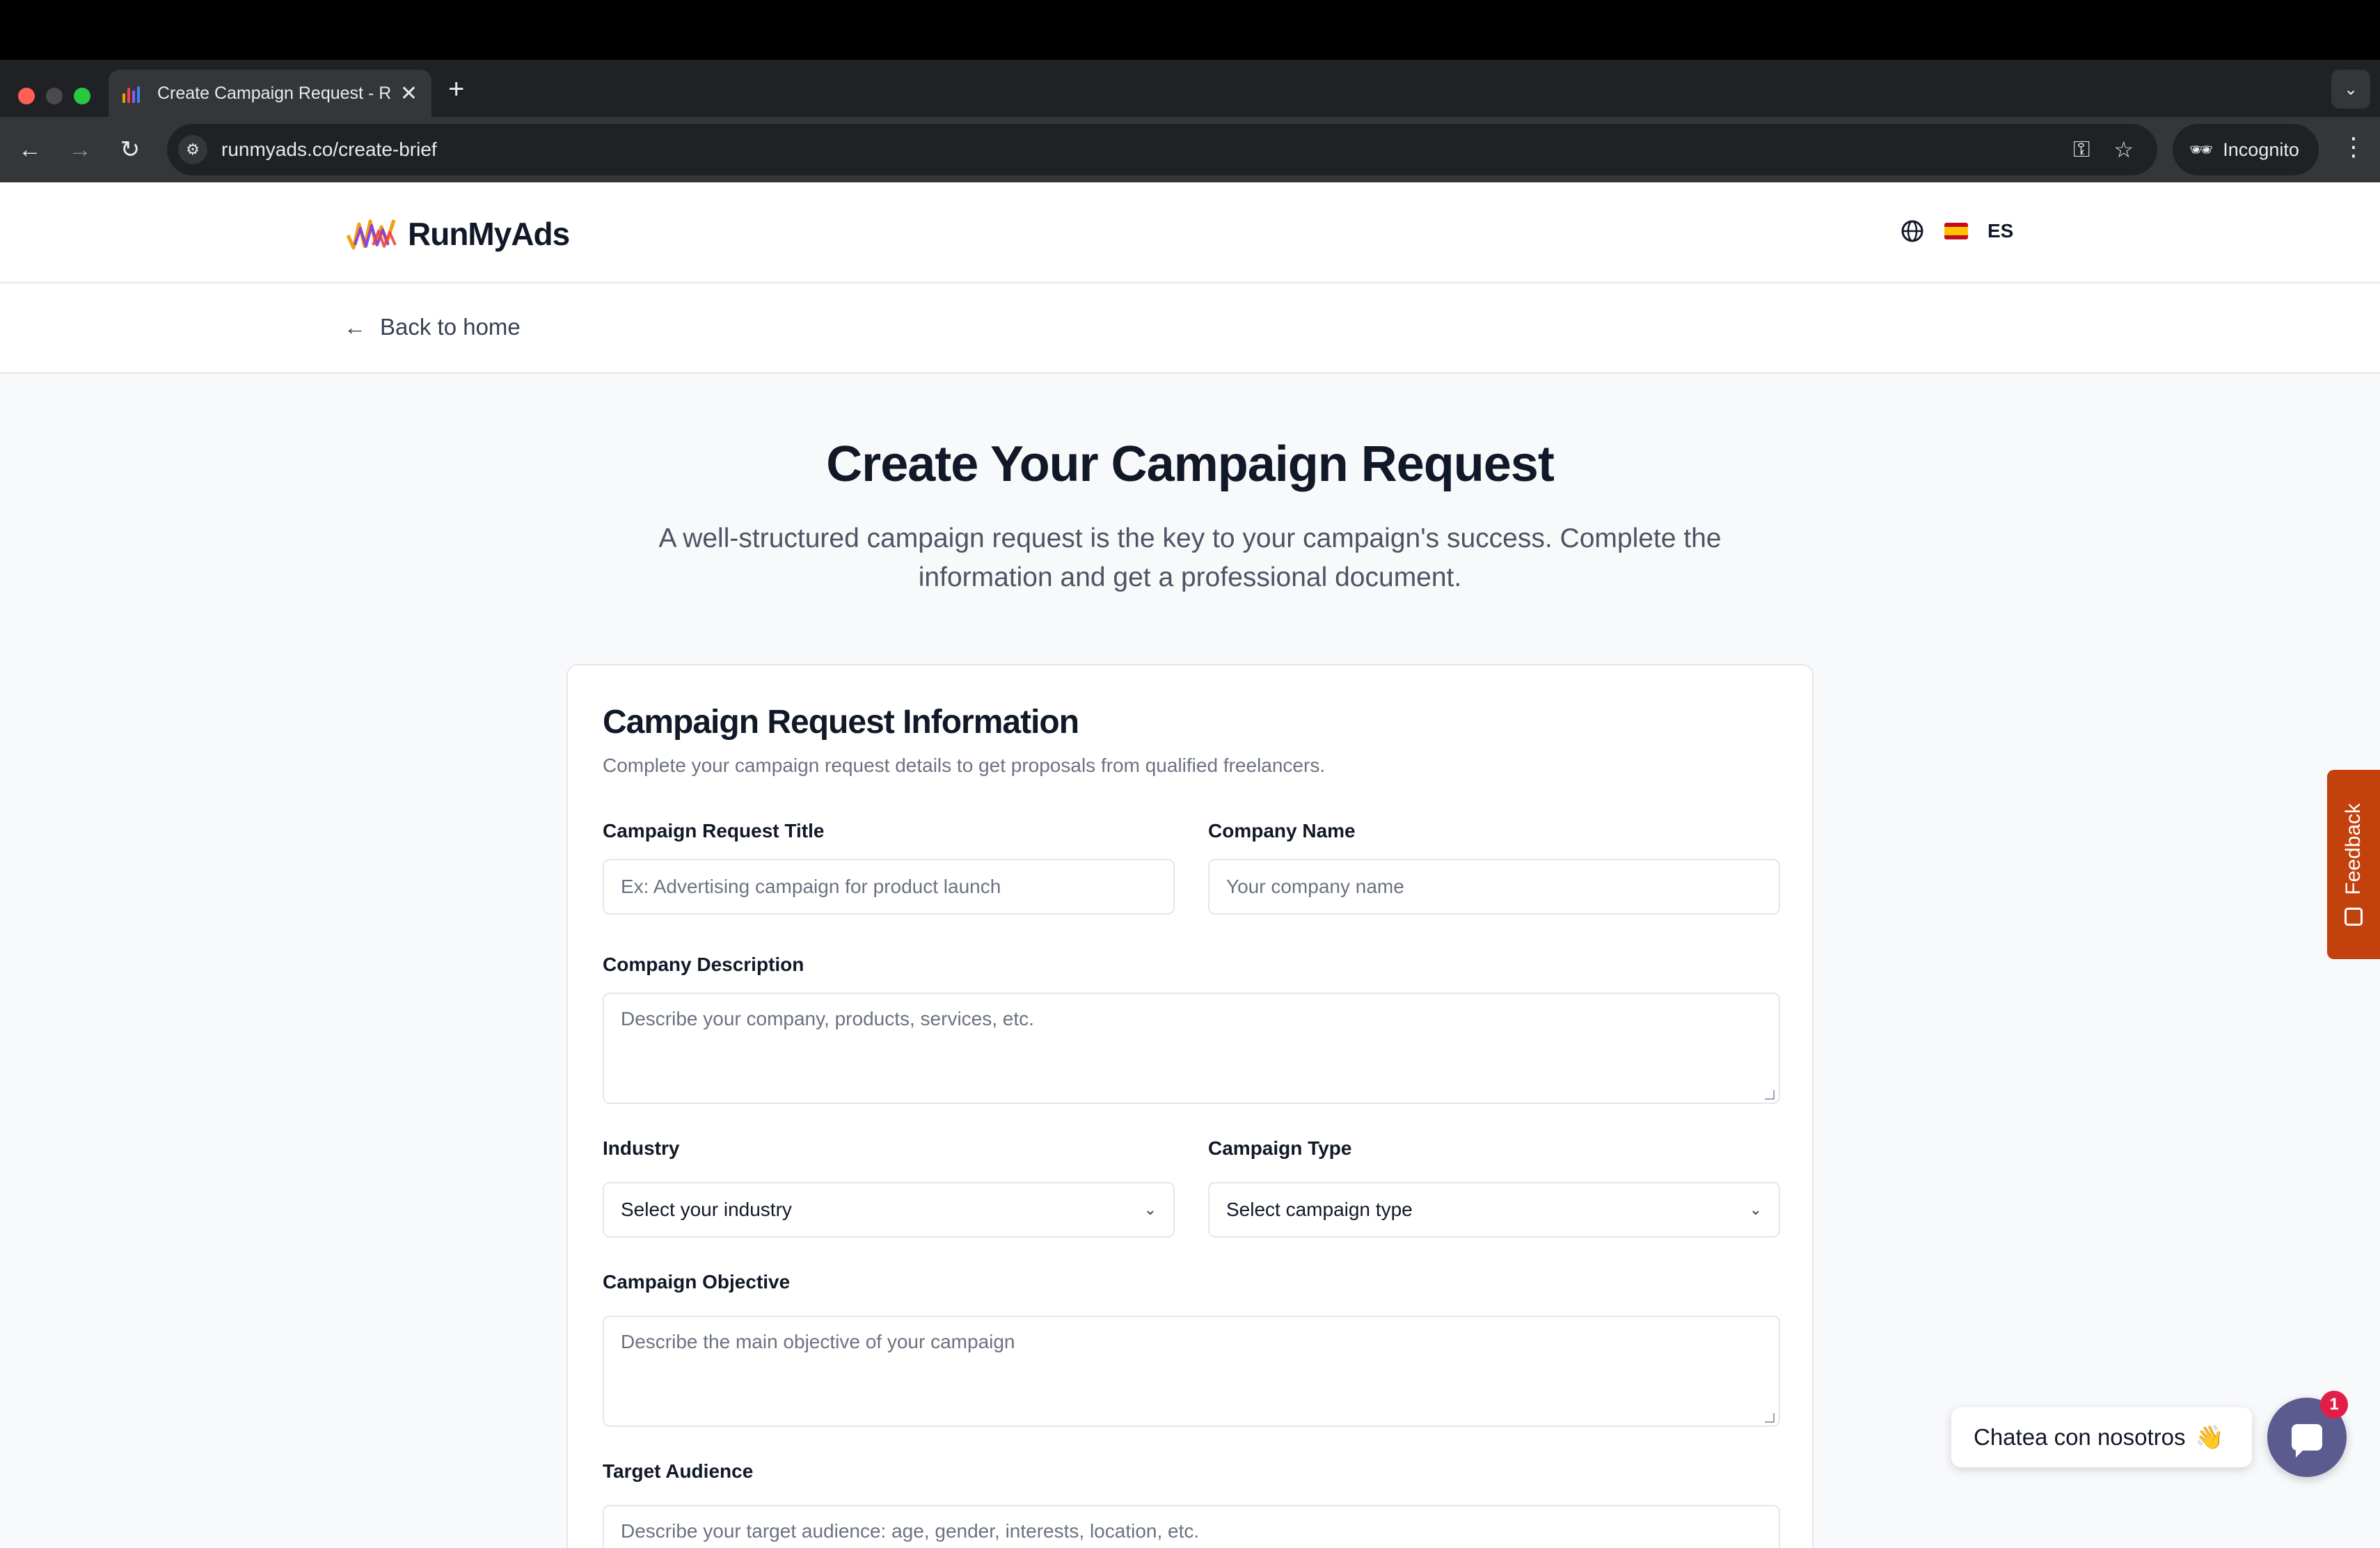 The height and width of the screenshot is (1548, 2380). What do you see at coordinates (703, 964) in the screenshot?
I see `company-description-label: Company Description` at bounding box center [703, 964].